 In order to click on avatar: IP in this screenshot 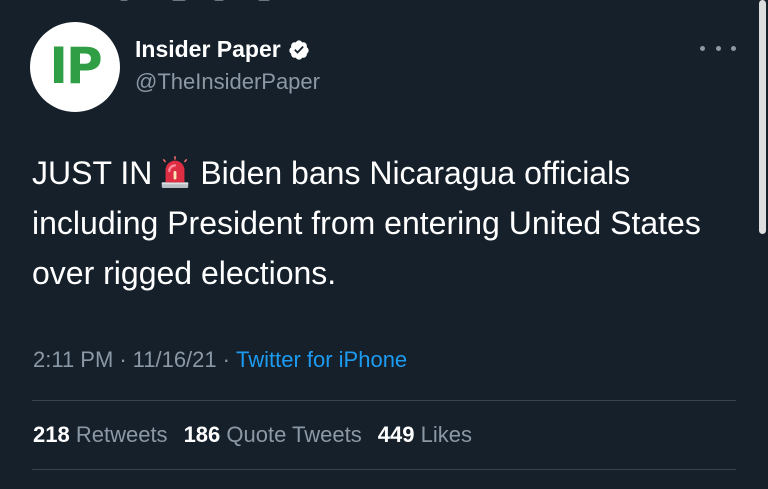, I will do `click(75, 67)`.